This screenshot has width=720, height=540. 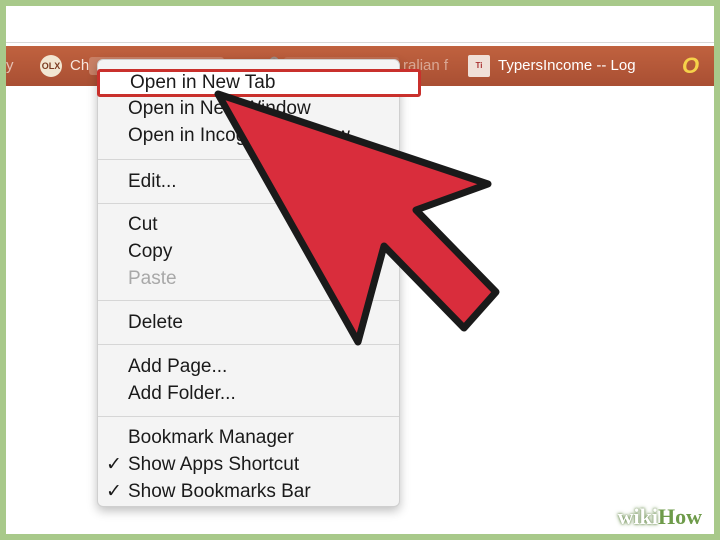 What do you see at coordinates (80, 65) in the screenshot?
I see `bookmark-label: Ch` at bounding box center [80, 65].